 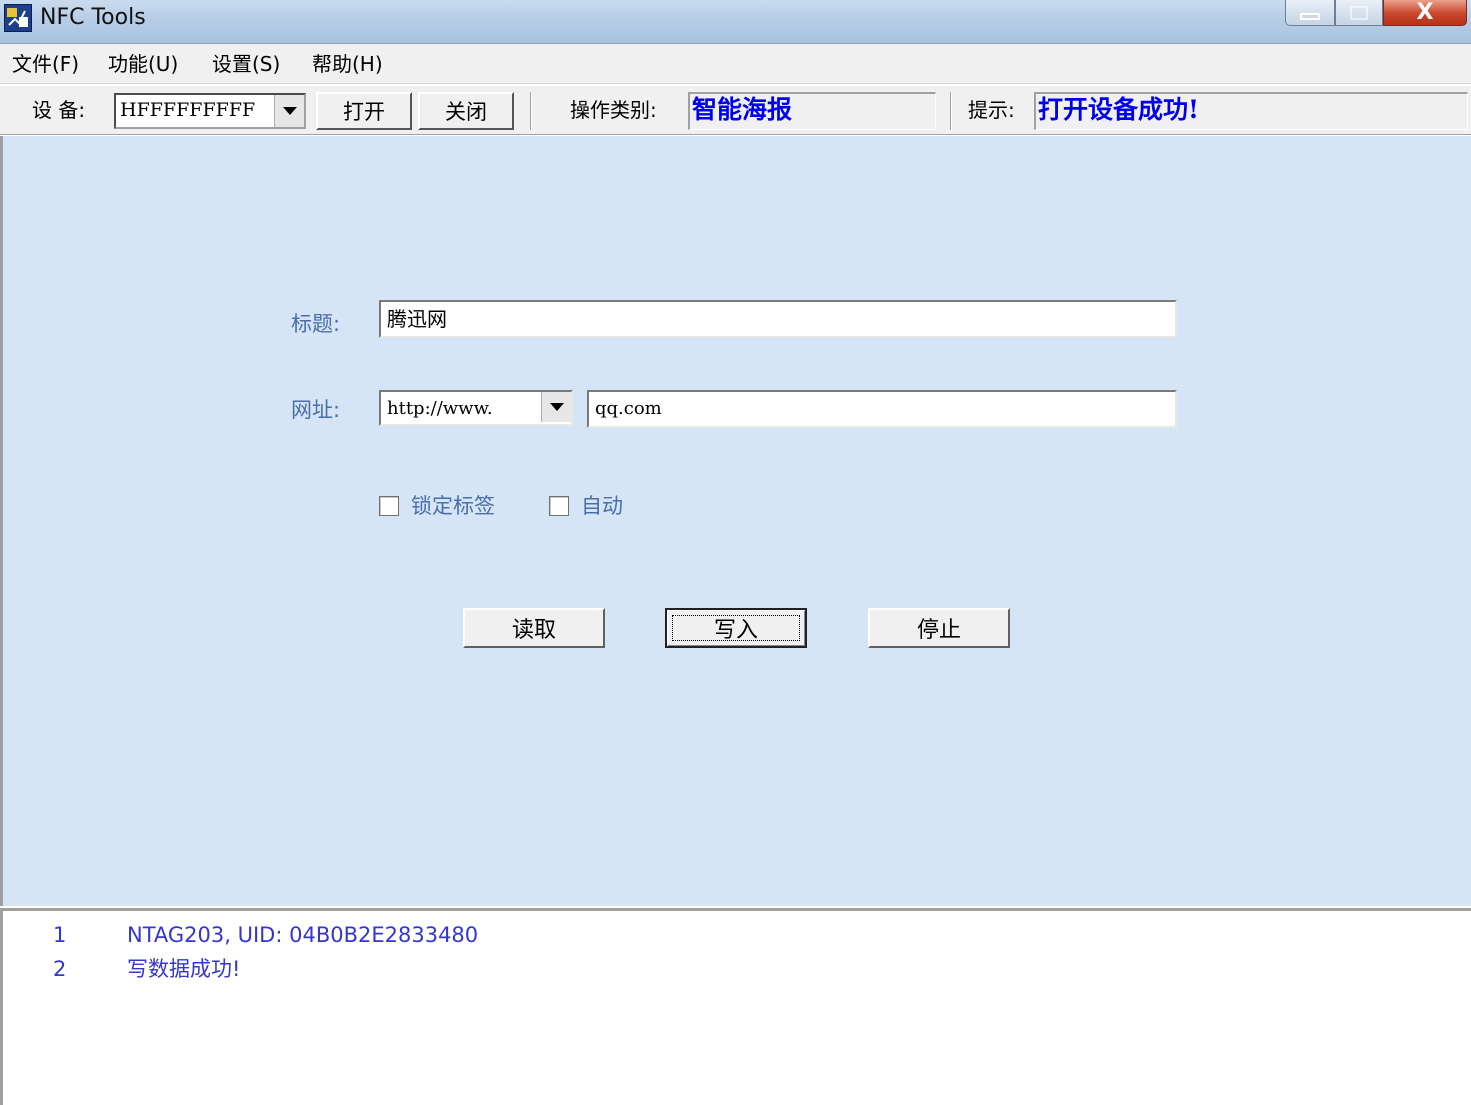 What do you see at coordinates (991, 110) in the screenshot?
I see `hint-label: 提示:` at bounding box center [991, 110].